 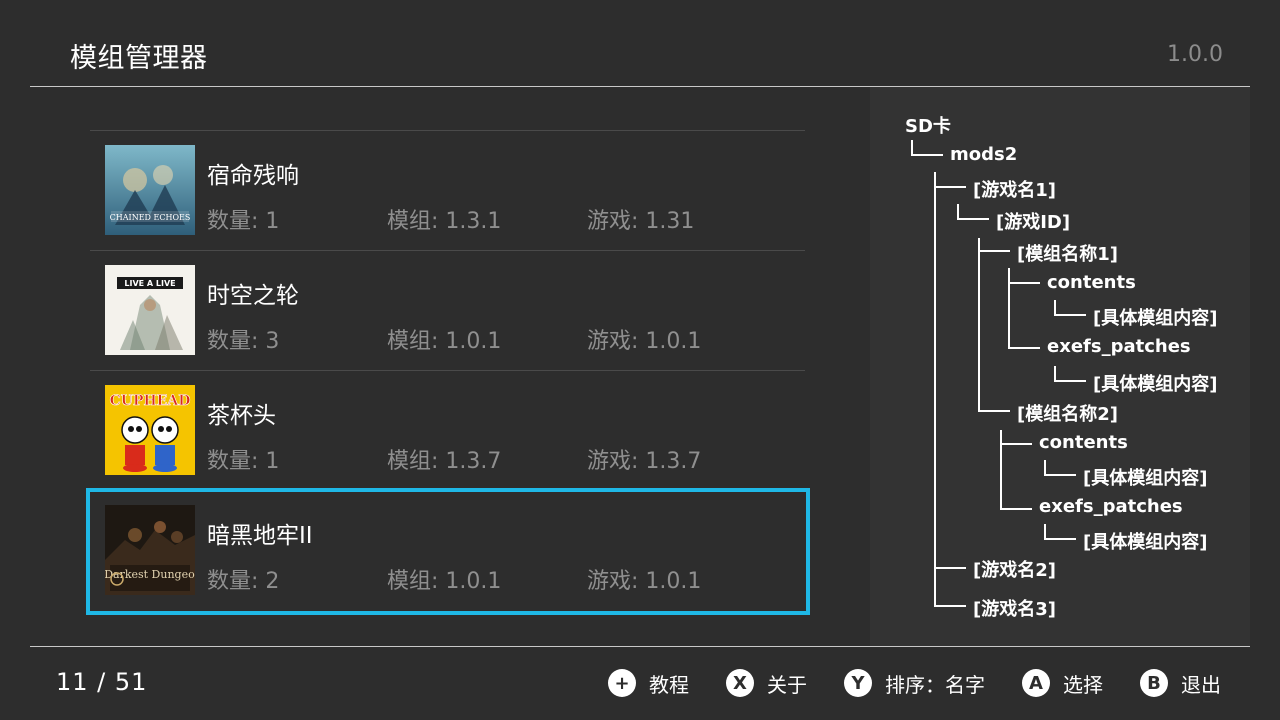 What do you see at coordinates (253, 176) in the screenshot?
I see `game-name: 宿命残响` at bounding box center [253, 176].